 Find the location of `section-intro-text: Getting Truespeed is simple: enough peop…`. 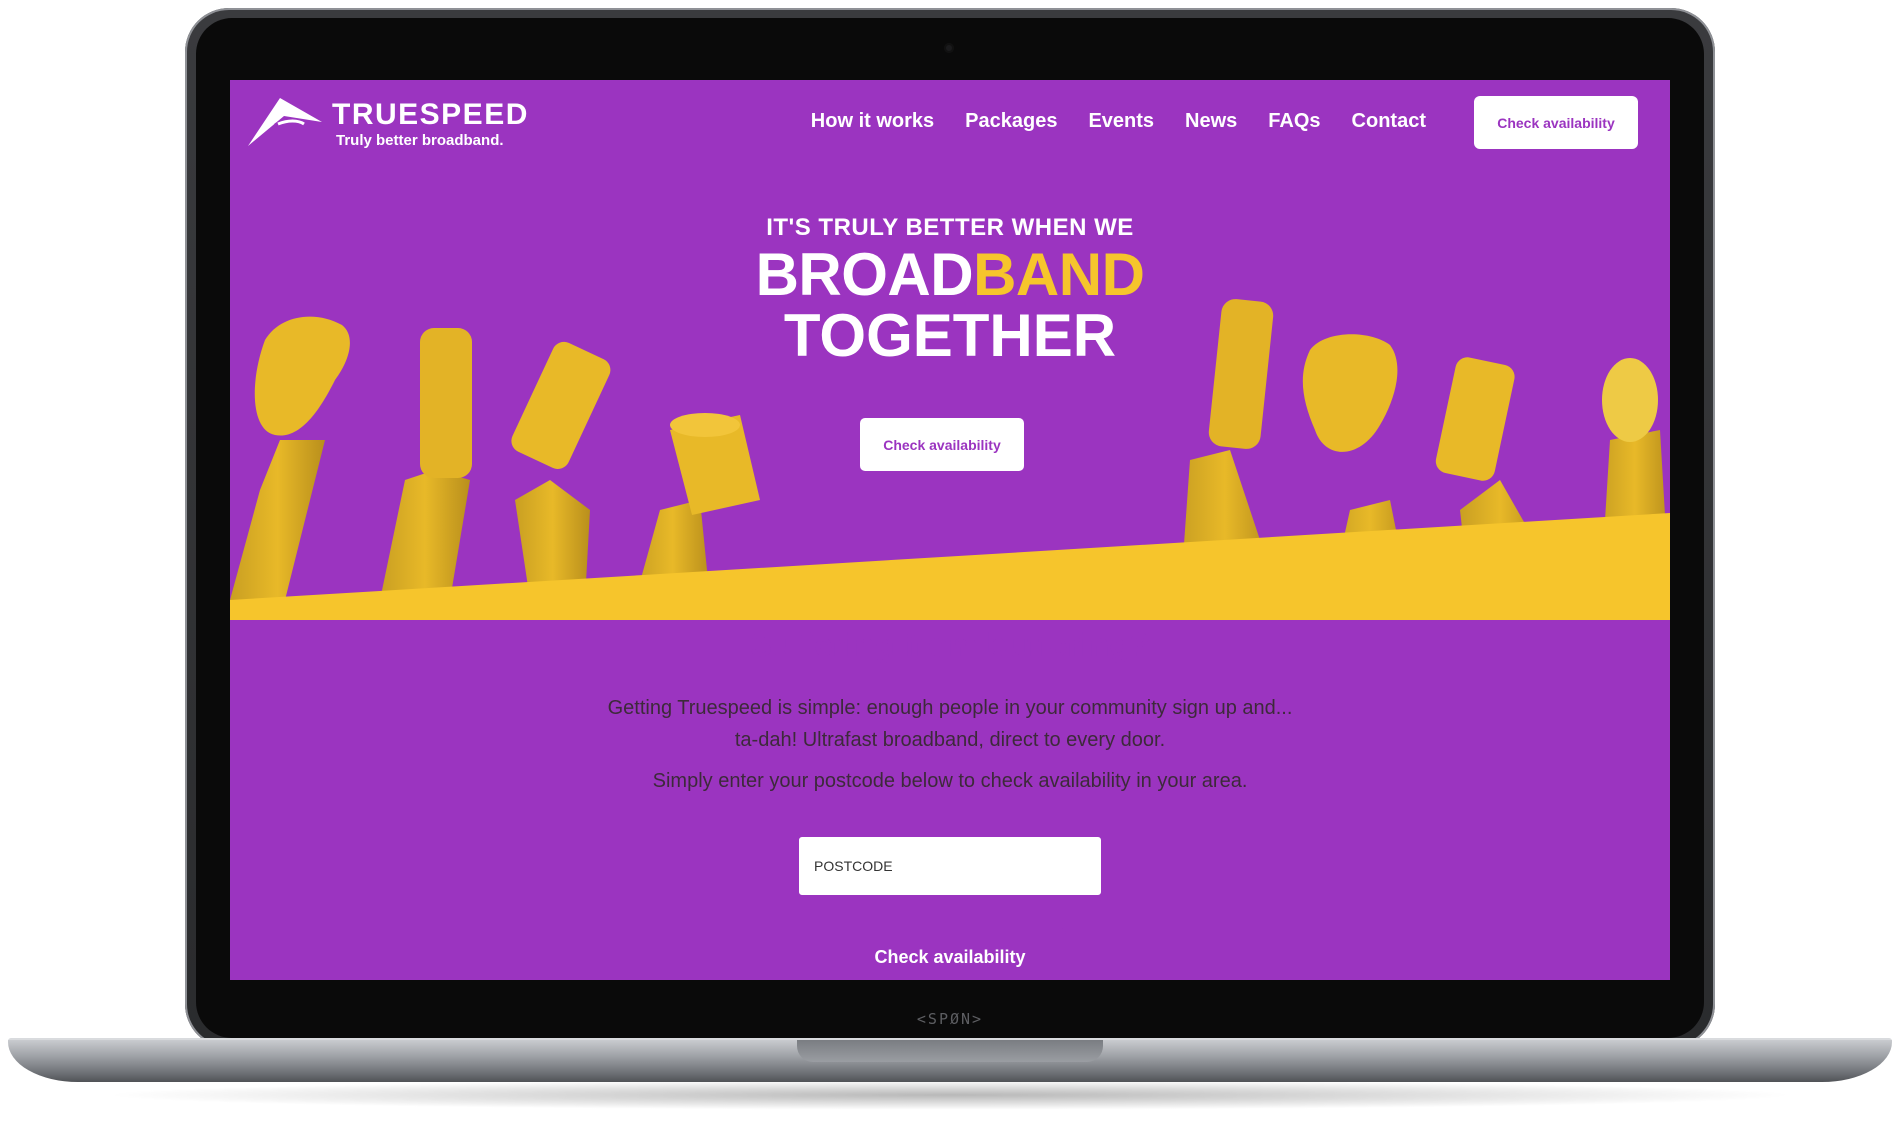

section-intro-text: Getting Truespeed is simple: enough peop… is located at coordinates (950, 724).